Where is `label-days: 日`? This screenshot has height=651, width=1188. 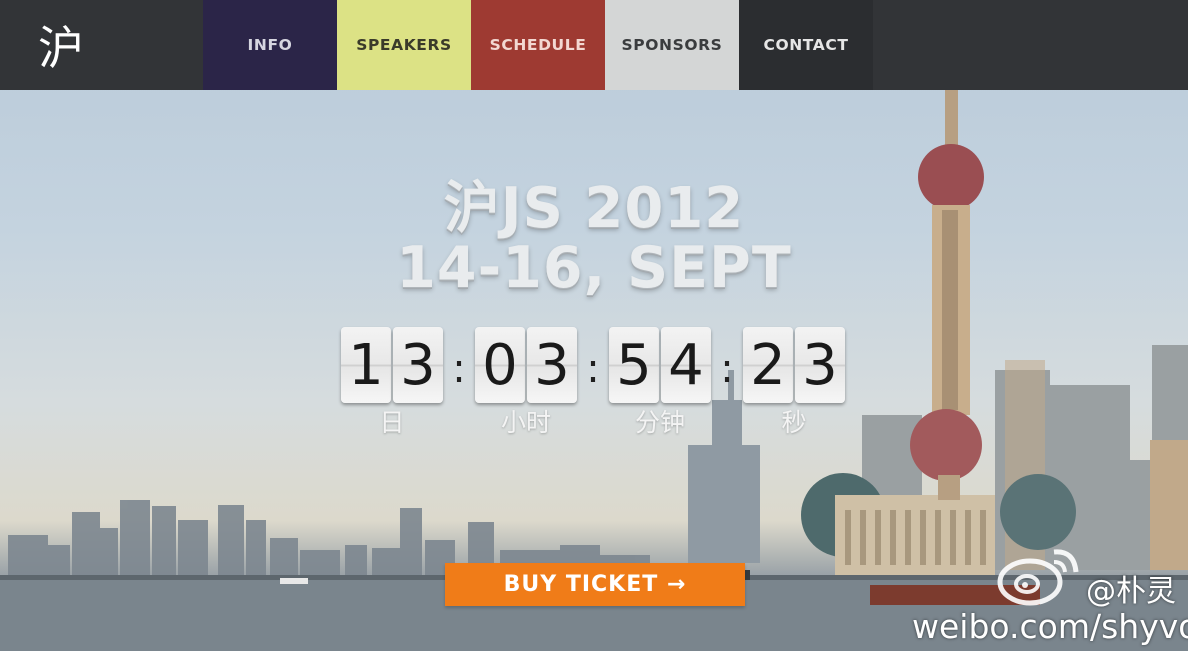
label-days: 日 is located at coordinates (392, 422).